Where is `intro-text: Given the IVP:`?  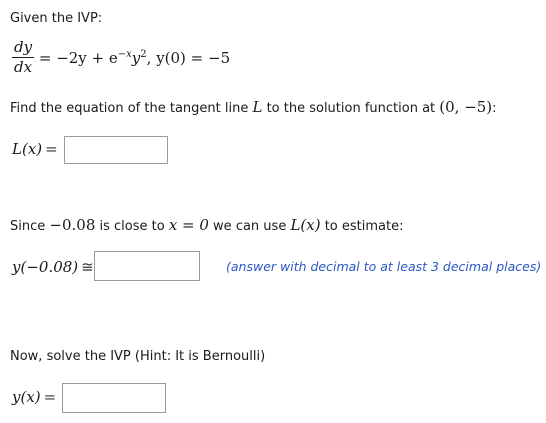 intro-text: Given the IVP: is located at coordinates (56, 18).